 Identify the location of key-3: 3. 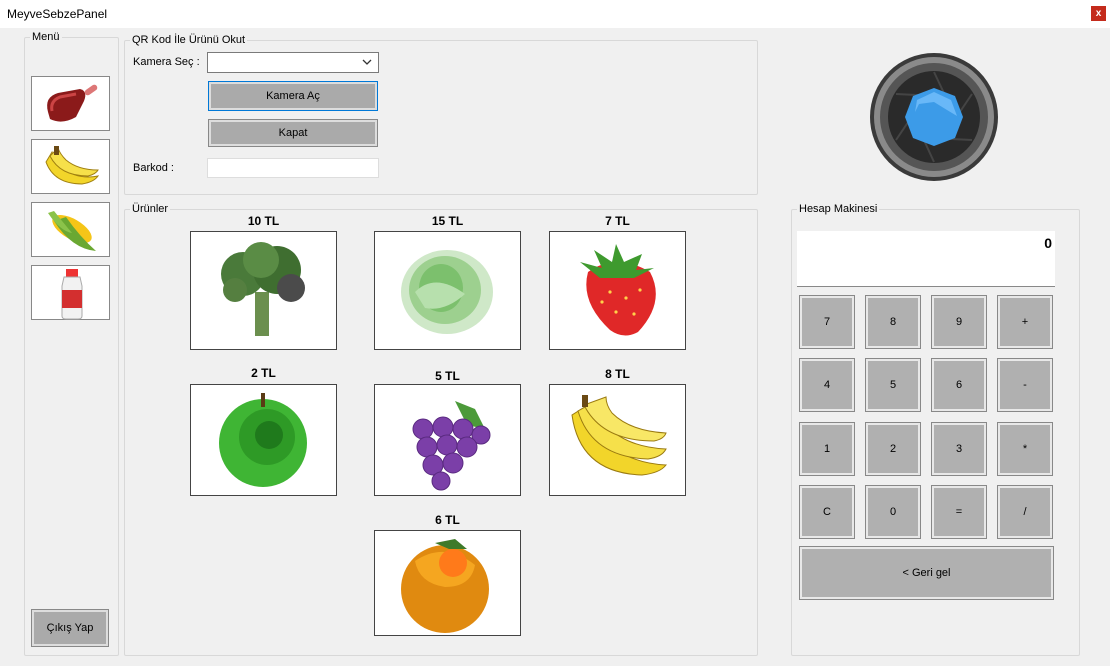
(959, 449).